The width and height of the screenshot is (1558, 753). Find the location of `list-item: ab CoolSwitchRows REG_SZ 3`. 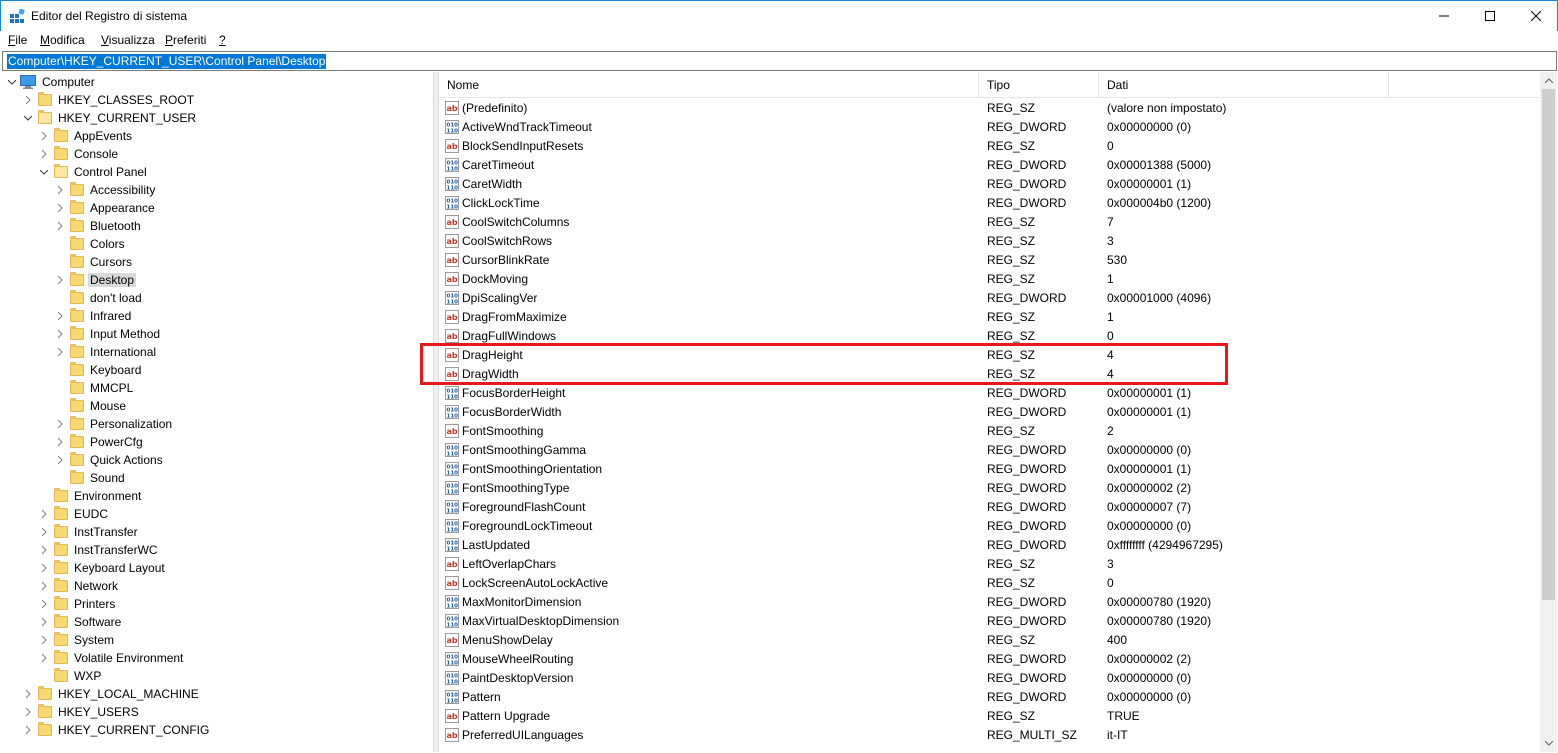

list-item: ab CoolSwitchRows REG_SZ 3 is located at coordinates (989, 240).